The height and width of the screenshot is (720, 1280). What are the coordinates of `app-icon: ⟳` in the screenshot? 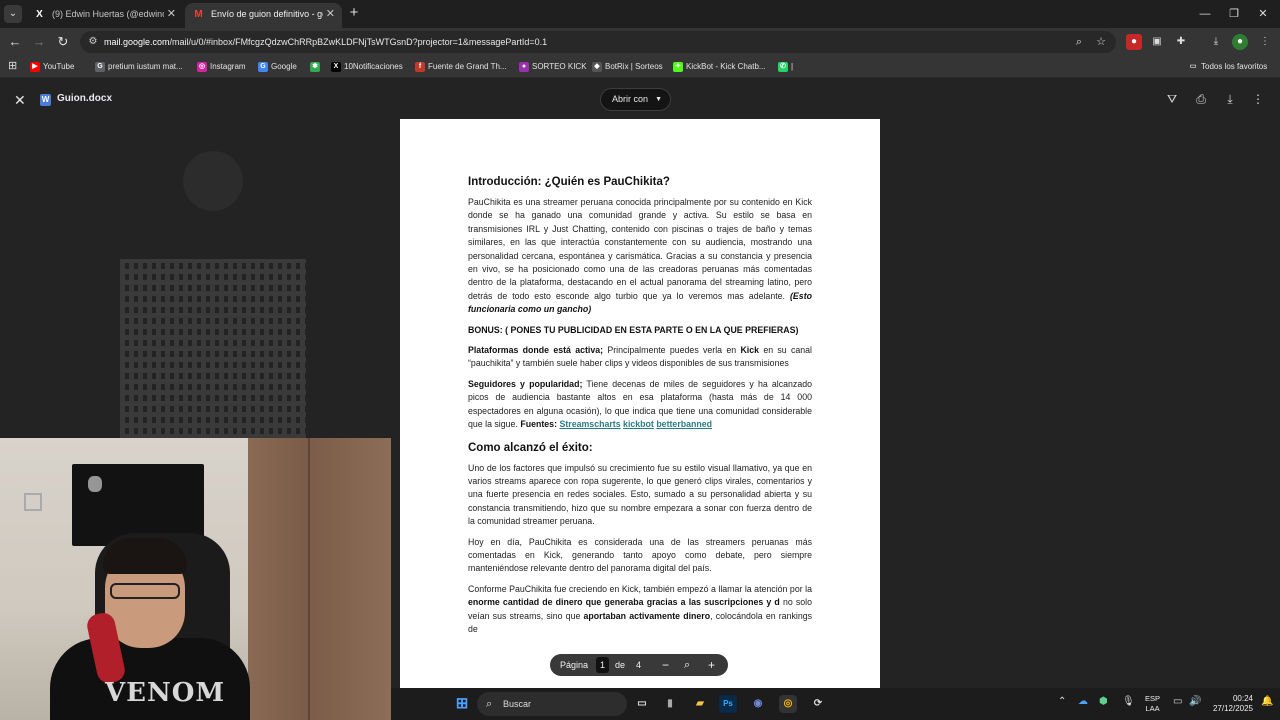 It's located at (818, 704).